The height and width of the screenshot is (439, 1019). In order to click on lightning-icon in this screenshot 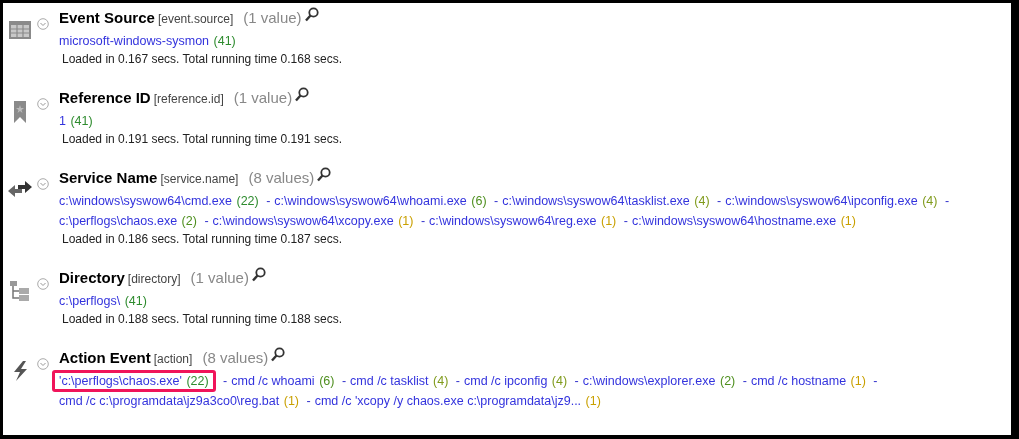, I will do `click(20, 371)`.